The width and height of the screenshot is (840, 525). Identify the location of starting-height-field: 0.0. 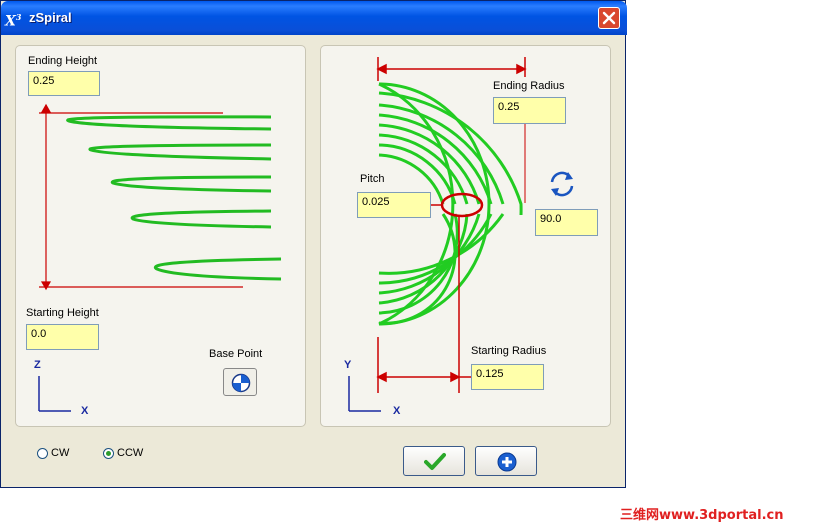
(62, 337).